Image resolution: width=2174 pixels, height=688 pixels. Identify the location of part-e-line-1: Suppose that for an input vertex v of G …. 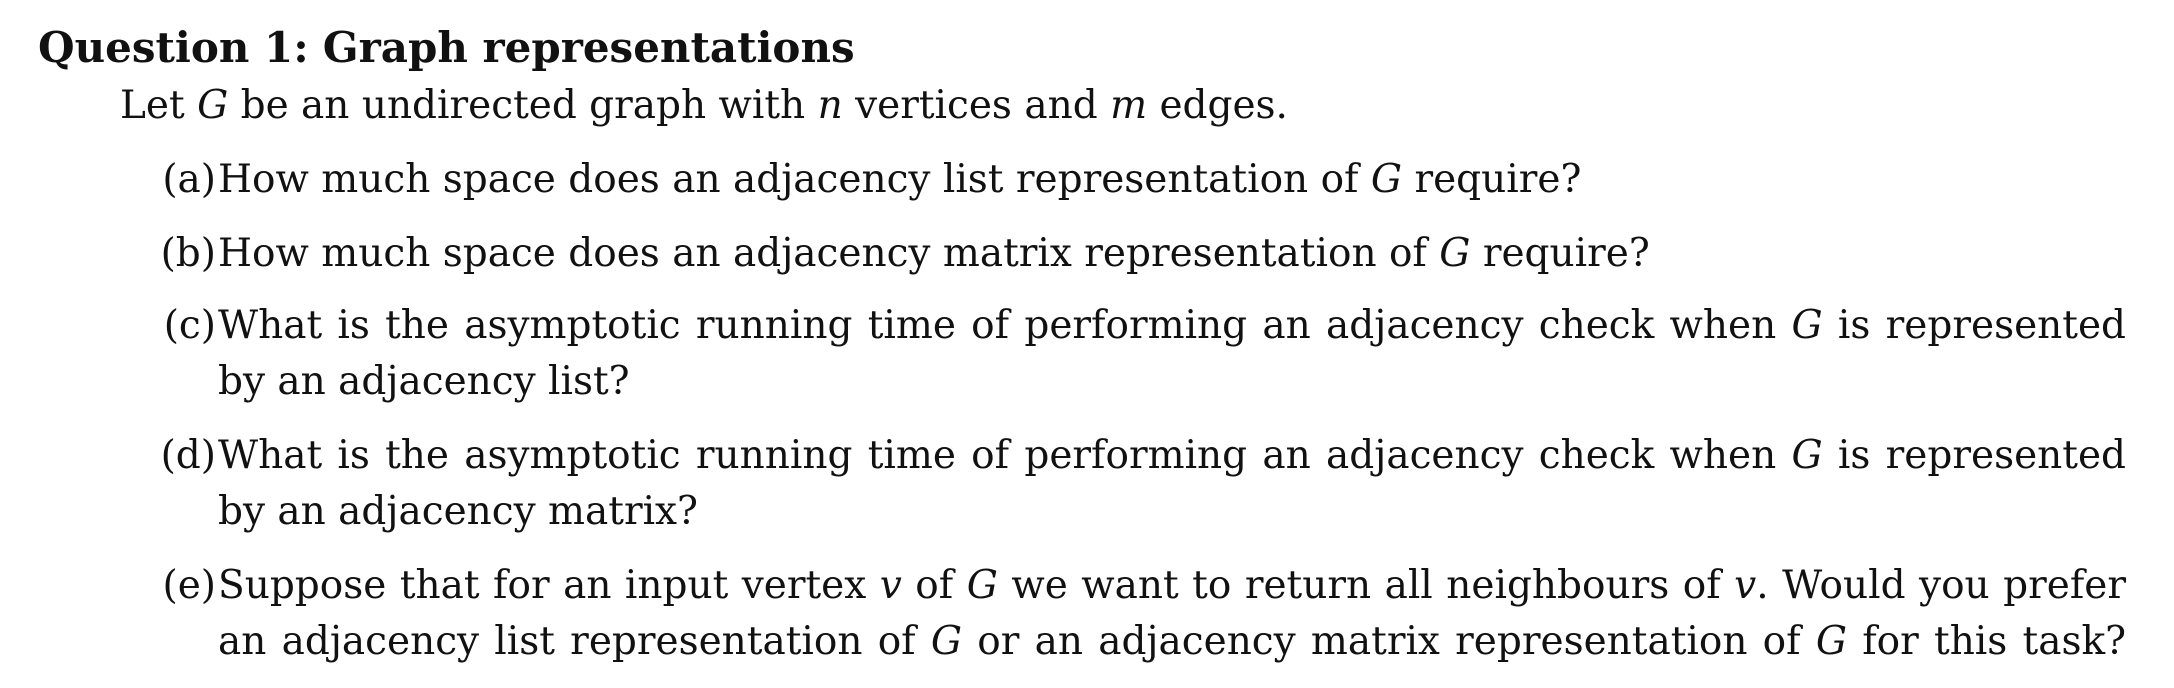
(1172, 586).